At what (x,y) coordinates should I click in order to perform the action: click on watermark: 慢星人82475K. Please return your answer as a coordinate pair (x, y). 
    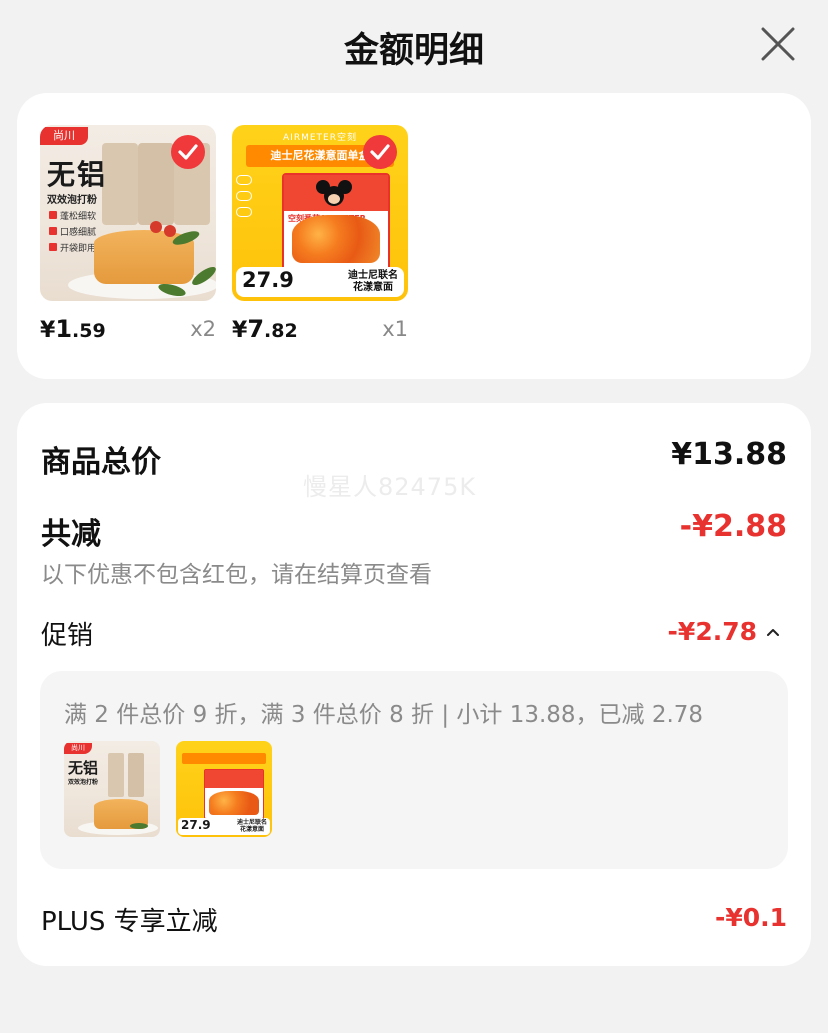
    Looking at the image, I should click on (390, 487).